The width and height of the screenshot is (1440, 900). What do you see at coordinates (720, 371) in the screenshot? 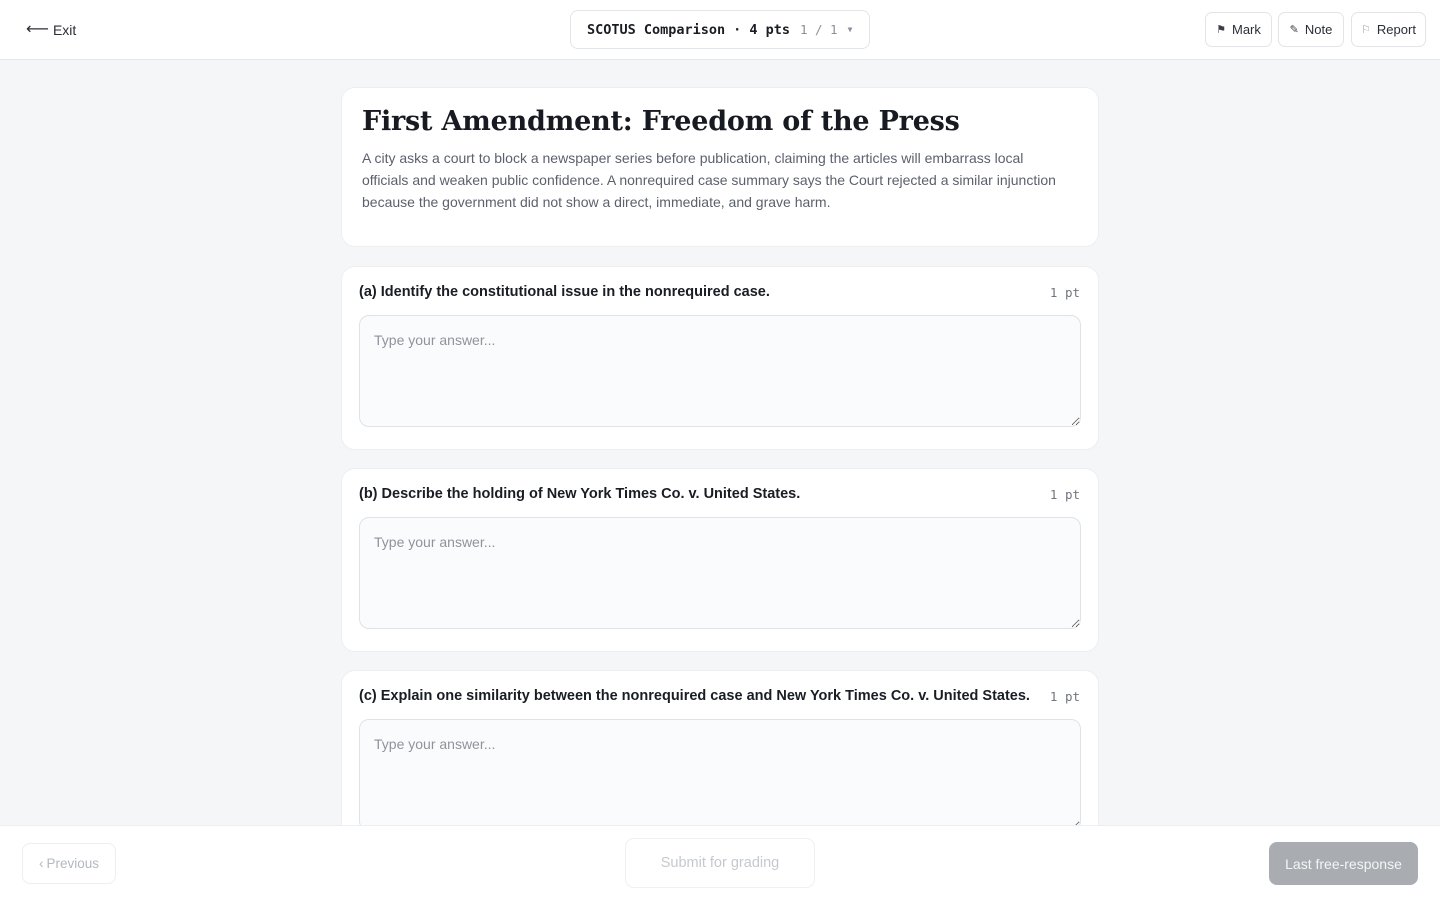
I see `answer-input-a` at bounding box center [720, 371].